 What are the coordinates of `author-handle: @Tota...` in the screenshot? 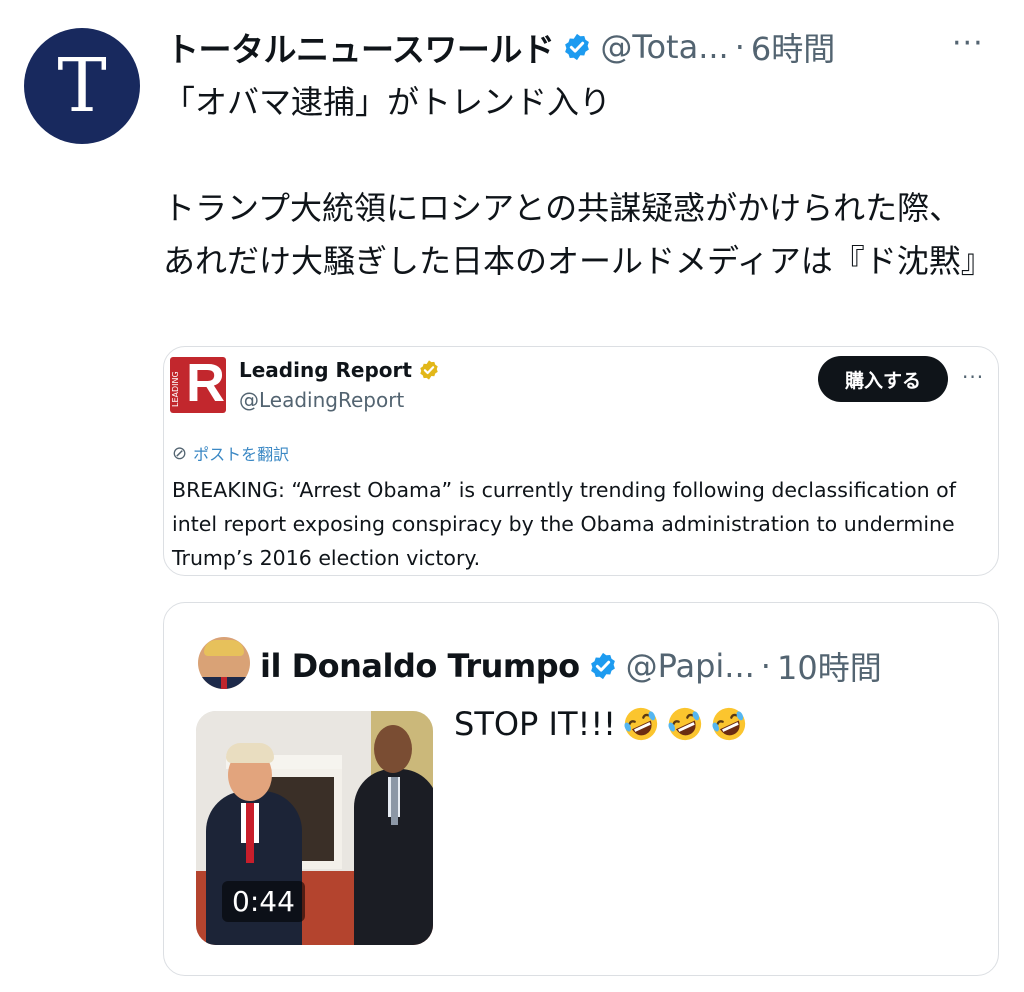 It's located at (664, 47).